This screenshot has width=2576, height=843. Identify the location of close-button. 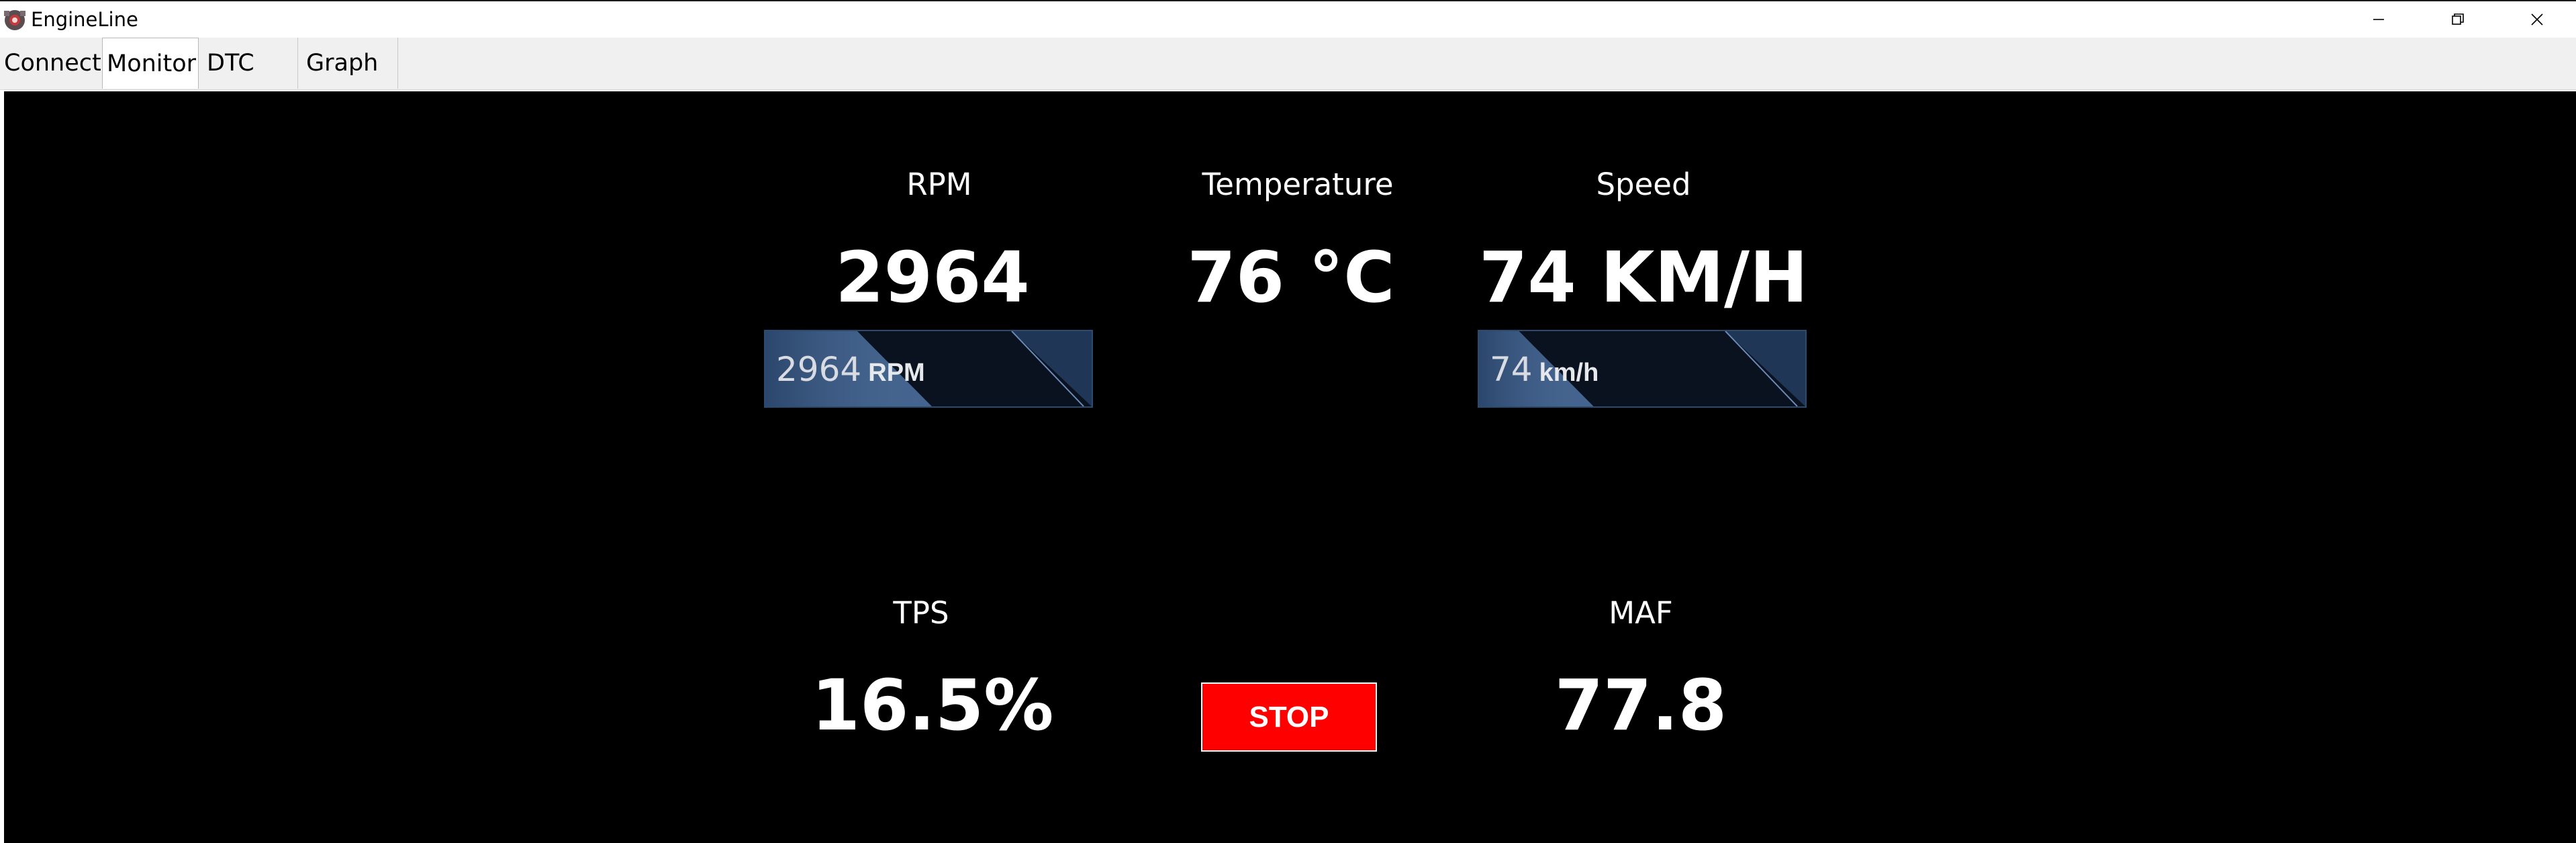
(2536, 19).